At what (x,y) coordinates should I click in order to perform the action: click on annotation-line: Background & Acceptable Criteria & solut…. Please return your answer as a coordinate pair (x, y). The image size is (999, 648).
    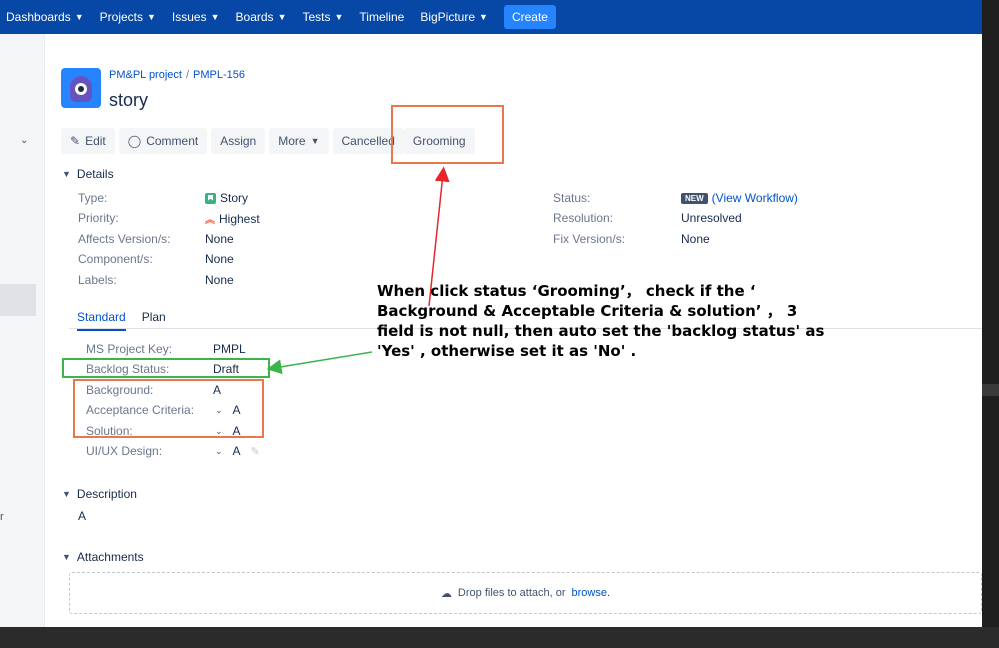
    Looking at the image, I should click on (587, 311).